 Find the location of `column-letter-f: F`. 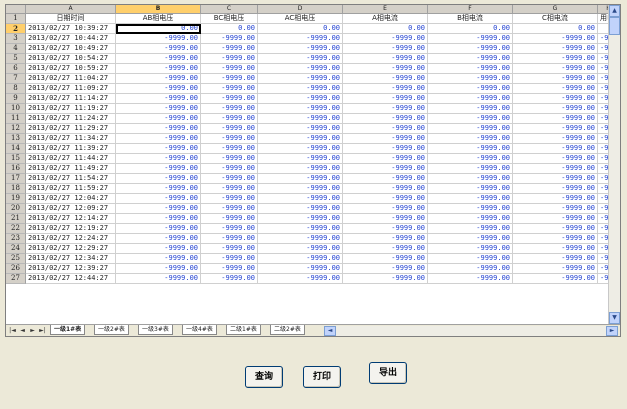

column-letter-f: F is located at coordinates (470, 9).